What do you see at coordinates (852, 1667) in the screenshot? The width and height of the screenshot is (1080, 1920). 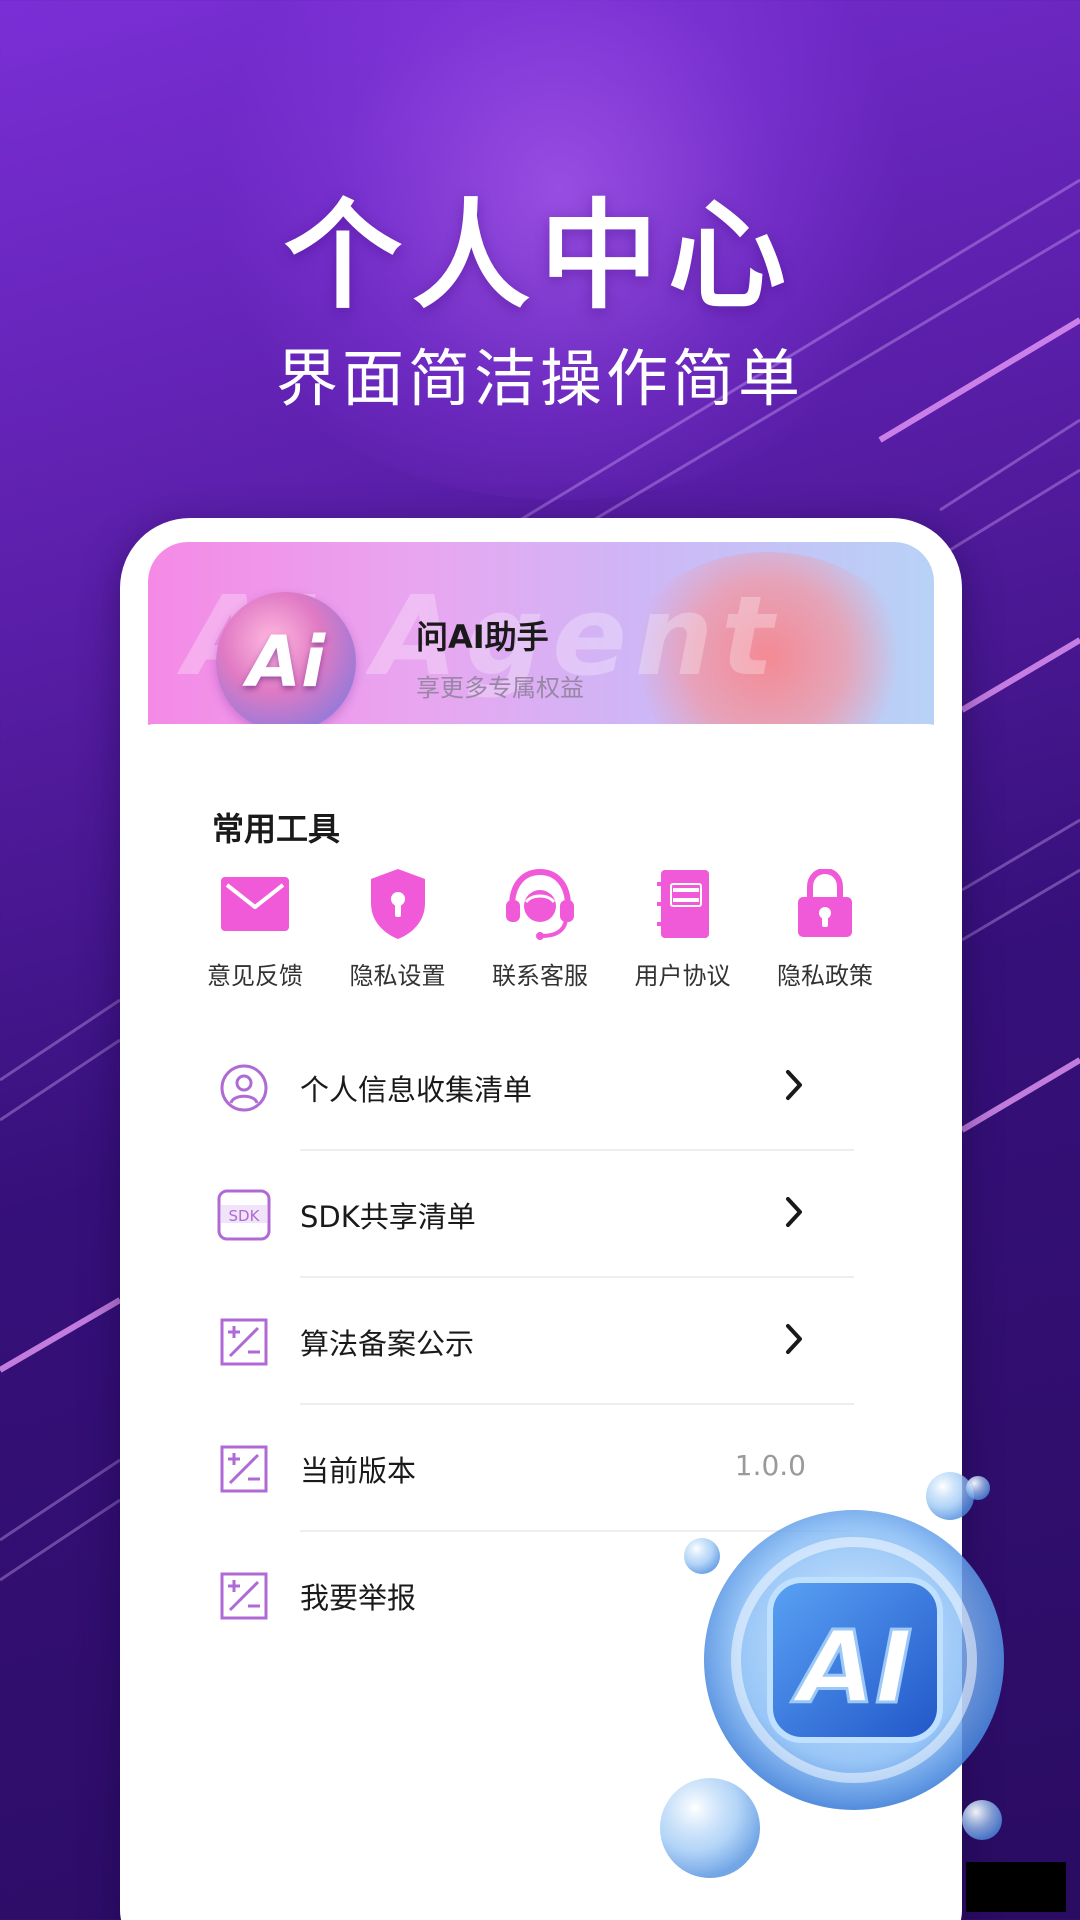 I see `ai-badge-text: AI` at bounding box center [852, 1667].